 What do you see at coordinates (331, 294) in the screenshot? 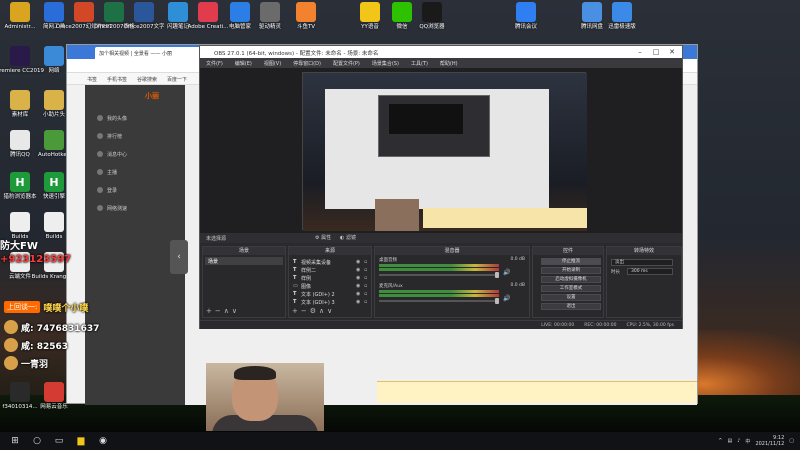
I see `source-item: T 文本 (GDI+) 2 ◉ ▫` at bounding box center [331, 294].